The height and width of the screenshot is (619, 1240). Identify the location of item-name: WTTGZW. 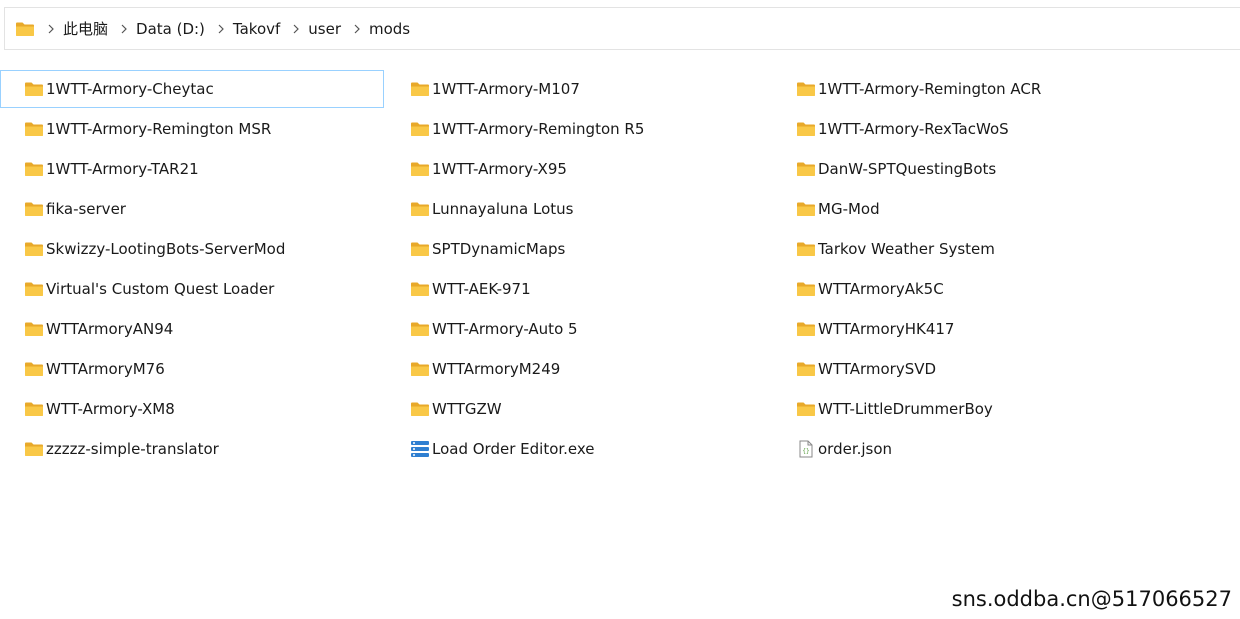
(467, 409).